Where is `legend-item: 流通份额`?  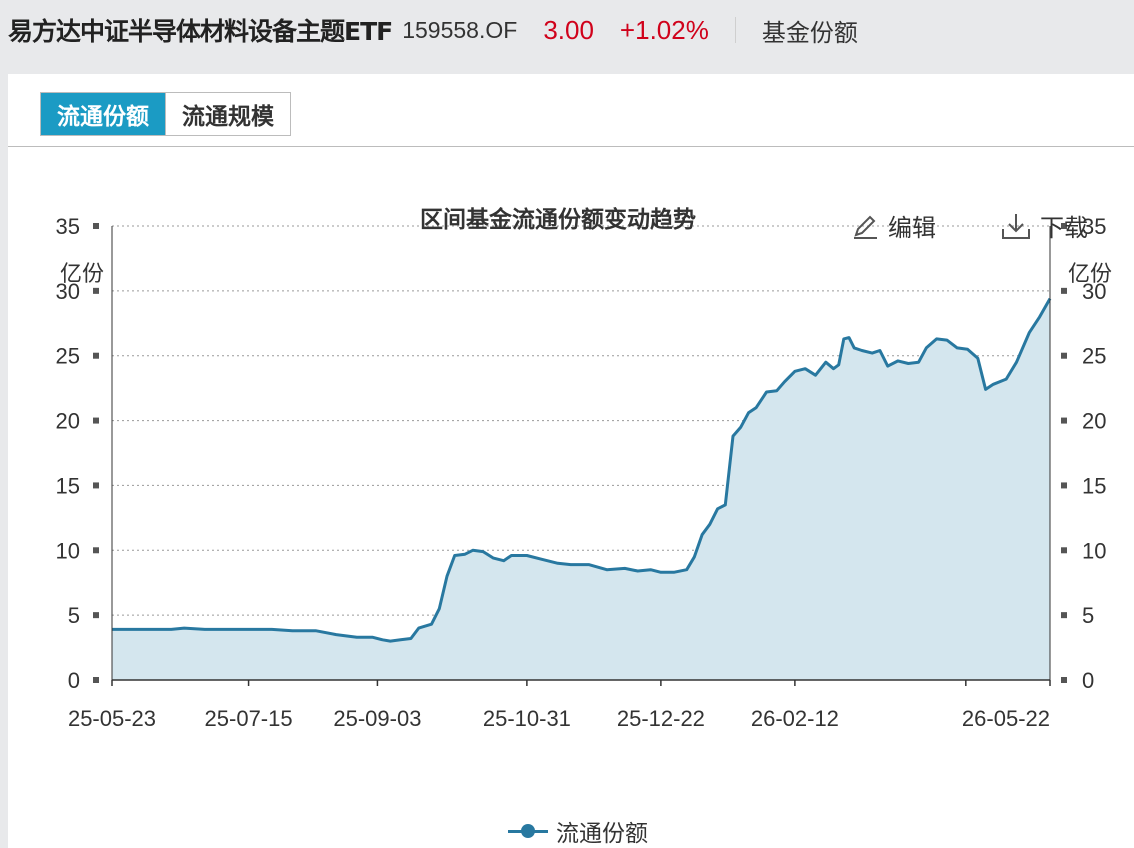
legend-item: 流通份额 is located at coordinates (578, 831).